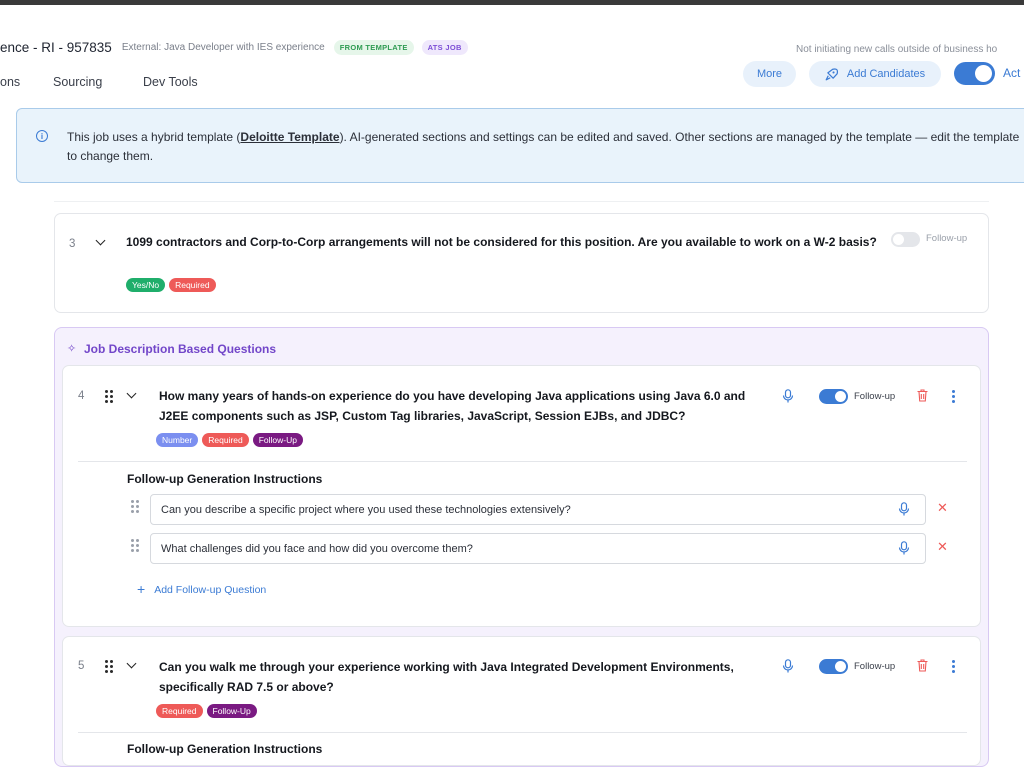 Image resolution: width=1024 pixels, height=767 pixels. Describe the element at coordinates (974, 73) in the screenshot. I see `active-toggle` at that location.